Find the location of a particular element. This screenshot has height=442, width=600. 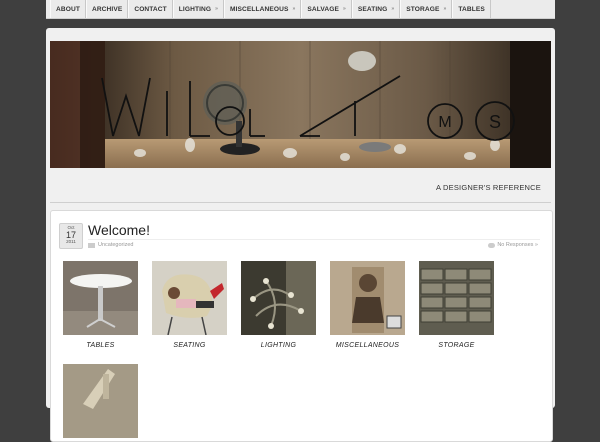

date-day: 17 is located at coordinates (70, 235).